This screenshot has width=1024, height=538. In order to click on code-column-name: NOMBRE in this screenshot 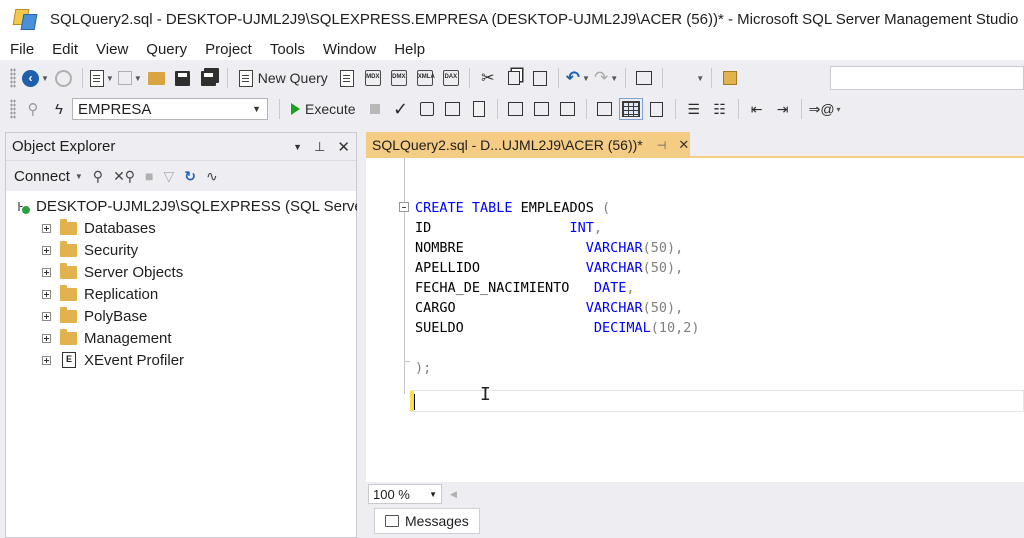, I will do `click(500, 248)`.